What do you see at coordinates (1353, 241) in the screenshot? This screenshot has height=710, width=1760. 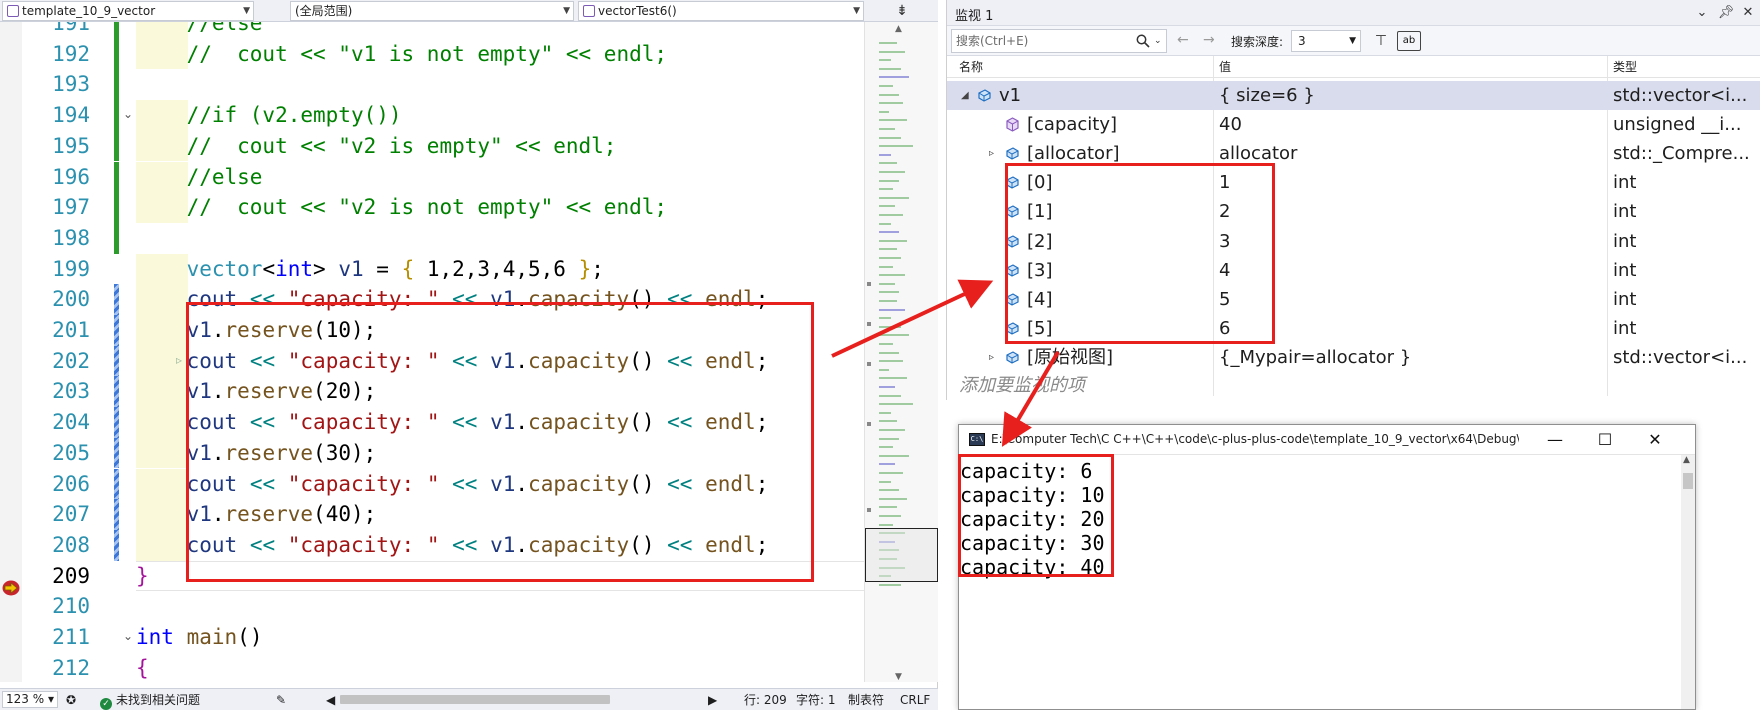 I see `watch-row: [2] 3 int` at bounding box center [1353, 241].